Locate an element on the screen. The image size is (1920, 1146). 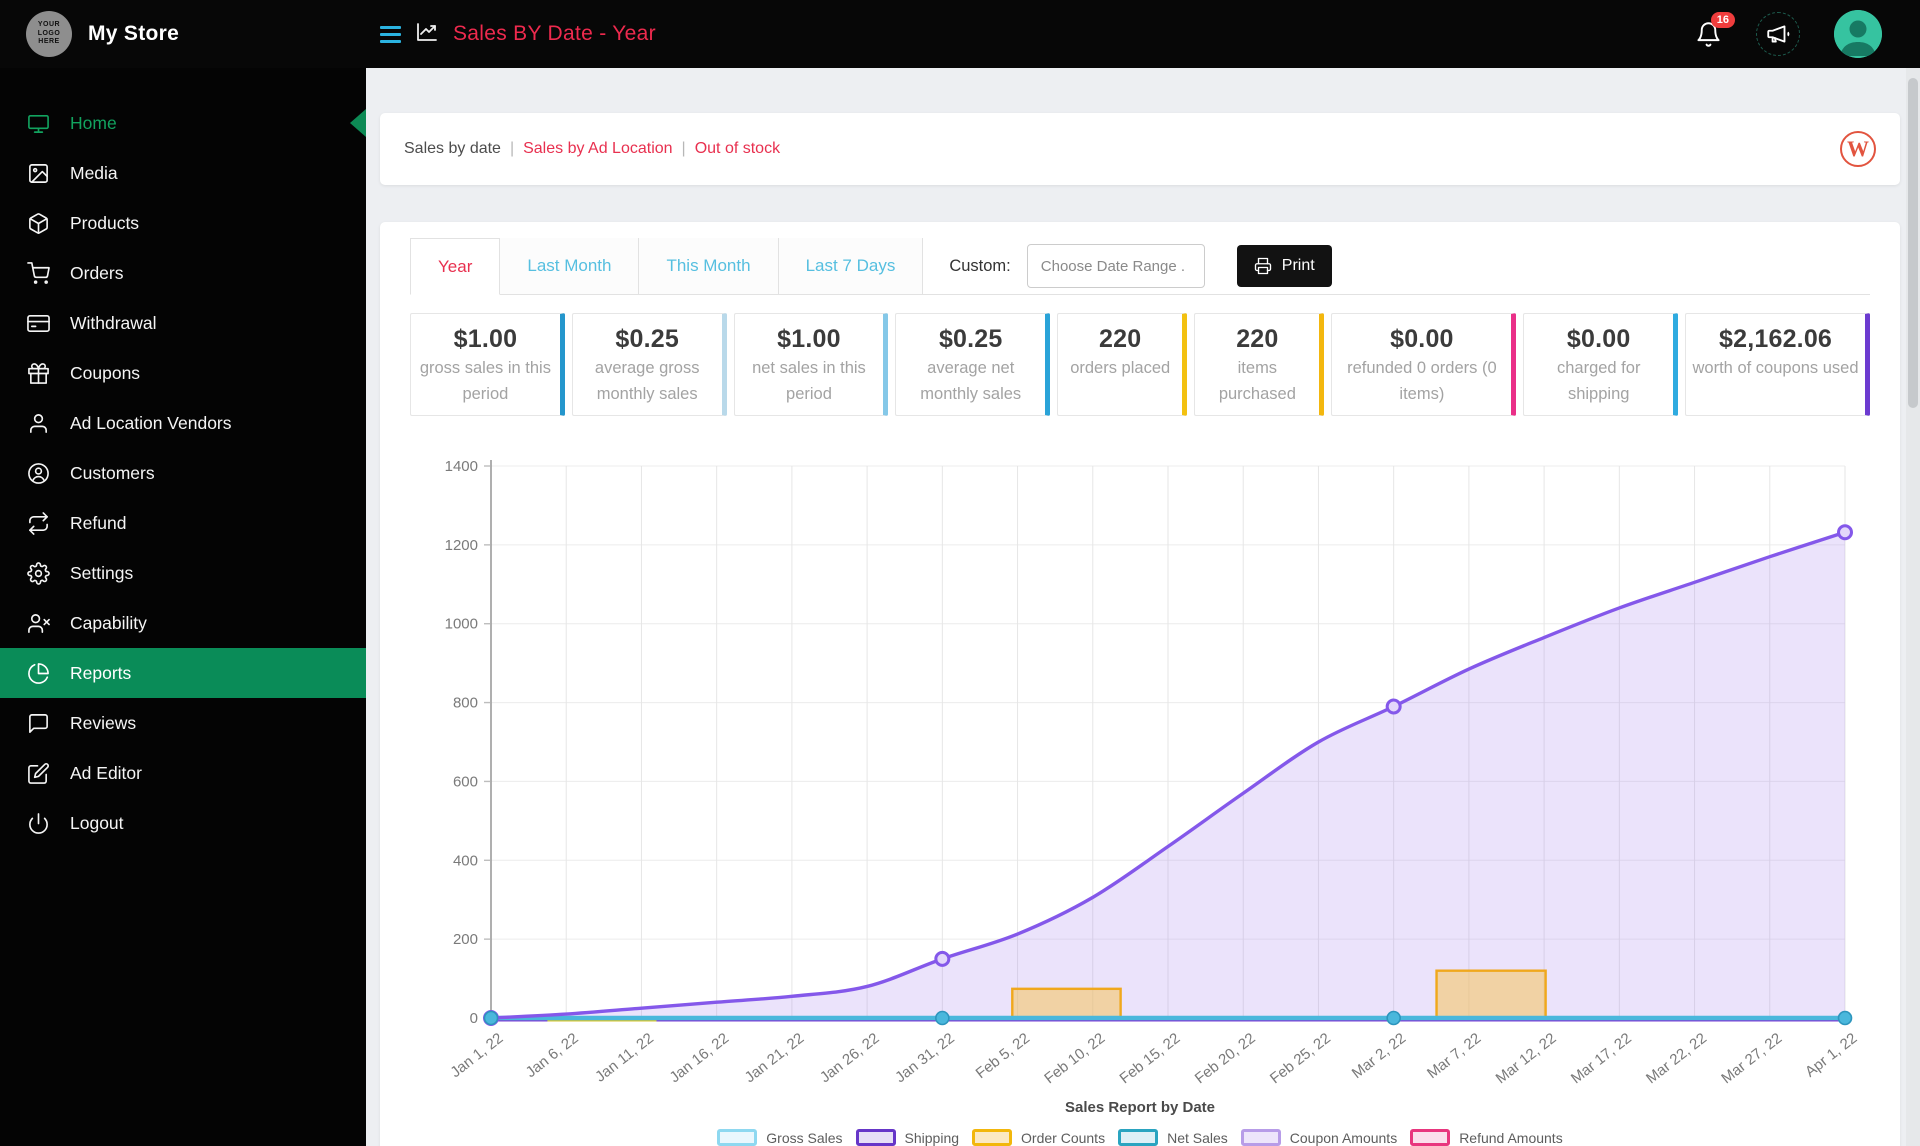
tab-this-month: This Month is located at coordinates (709, 266).